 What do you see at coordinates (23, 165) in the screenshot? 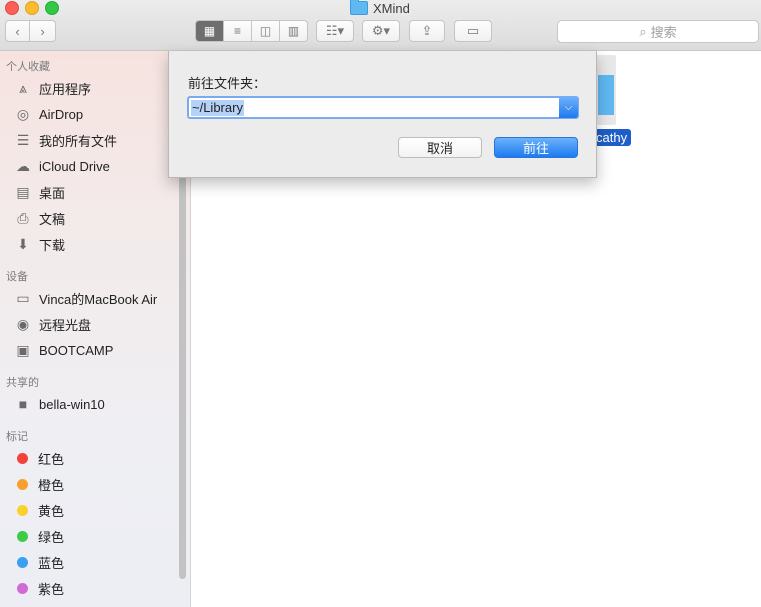
I see `cloud-icon: ☁` at bounding box center [23, 165].